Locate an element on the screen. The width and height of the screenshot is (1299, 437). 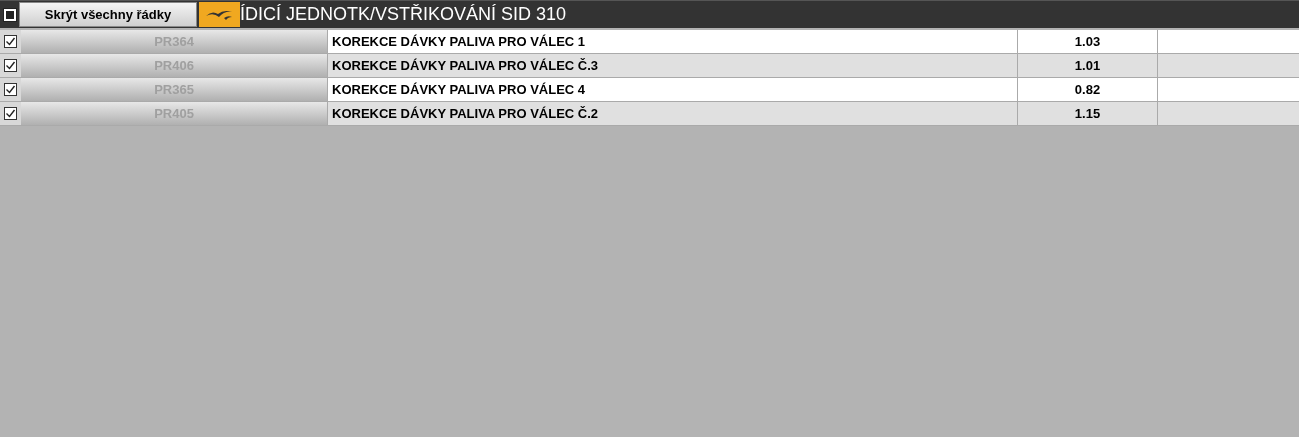
hide-all-rows-button: Skrýt všechny řádky is located at coordinates (108, 14).